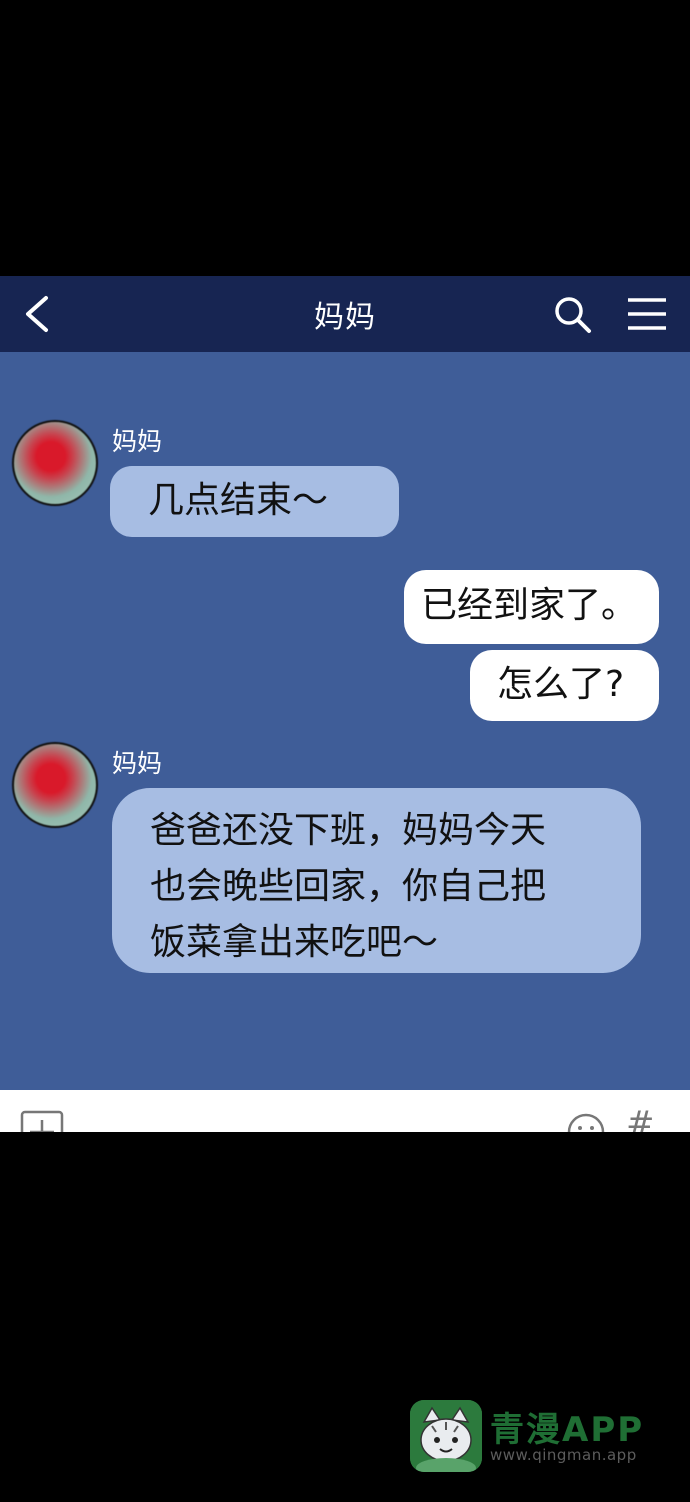  What do you see at coordinates (567, 1430) in the screenshot?
I see `watermark-brand: 青漫APP` at bounding box center [567, 1430].